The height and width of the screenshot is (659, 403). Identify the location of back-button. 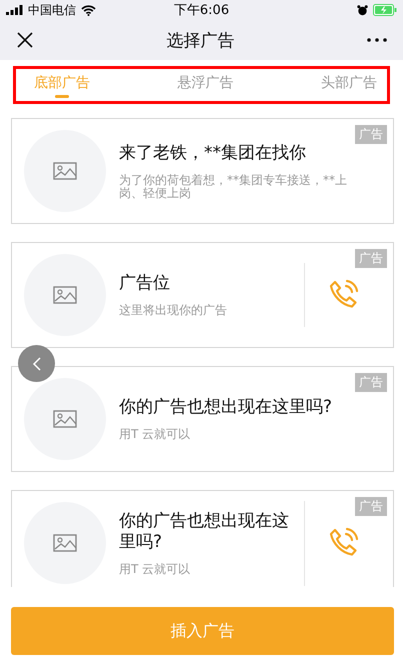
(36, 363).